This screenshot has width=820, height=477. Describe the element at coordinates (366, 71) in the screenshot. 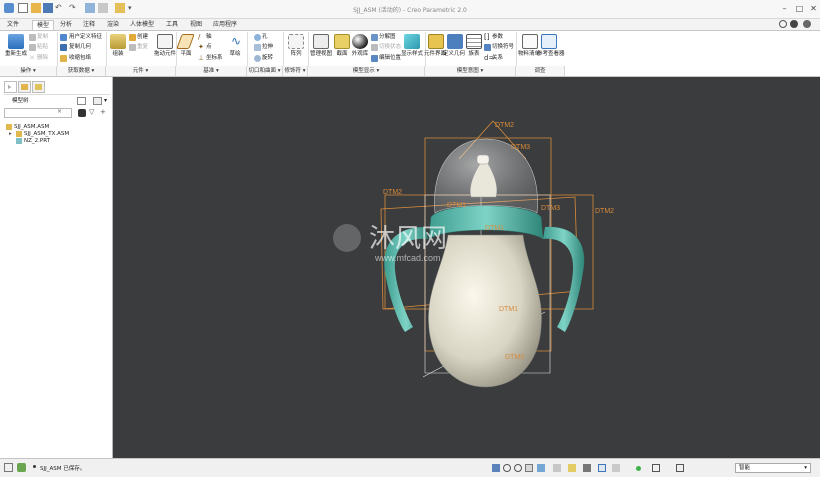

I see `group-model-display: 模型显示 ▾` at that location.